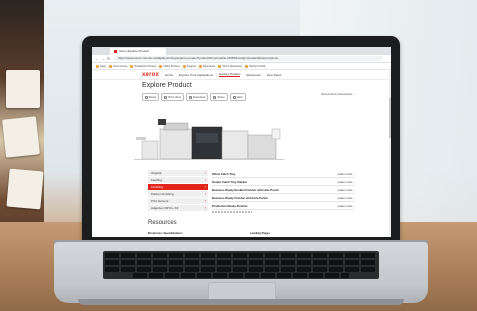 Image resolution: width=477 pixels, height=311 pixels. What do you see at coordinates (230, 66) in the screenshot?
I see `bookmark-item: Xerox Newsroom` at bounding box center [230, 66].